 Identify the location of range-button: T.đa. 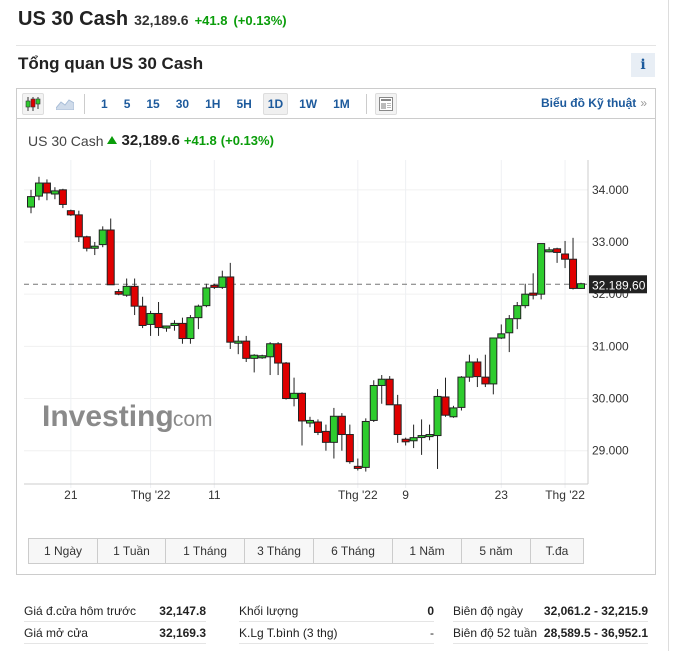
(557, 551).